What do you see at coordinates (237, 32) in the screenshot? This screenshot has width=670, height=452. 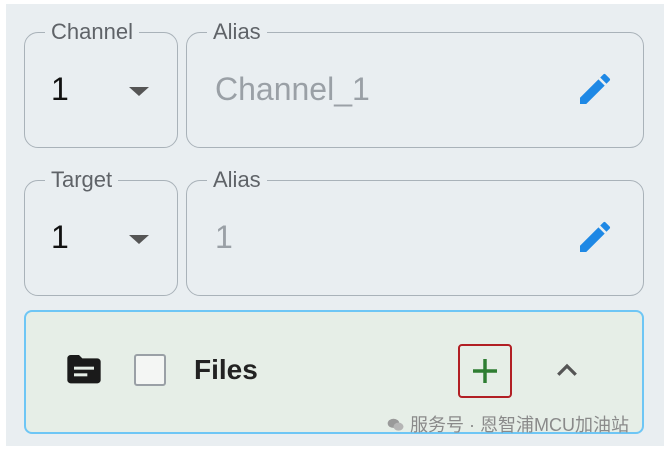 I see `channel-alias-label: Alias` at bounding box center [237, 32].